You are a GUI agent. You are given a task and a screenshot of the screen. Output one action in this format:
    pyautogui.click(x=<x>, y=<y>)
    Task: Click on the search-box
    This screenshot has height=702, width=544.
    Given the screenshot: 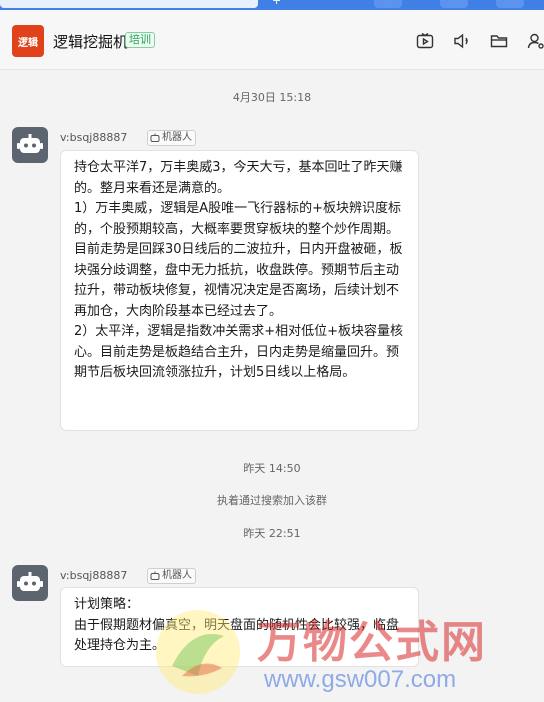 What is the action you would take?
    pyautogui.click(x=129, y=4)
    